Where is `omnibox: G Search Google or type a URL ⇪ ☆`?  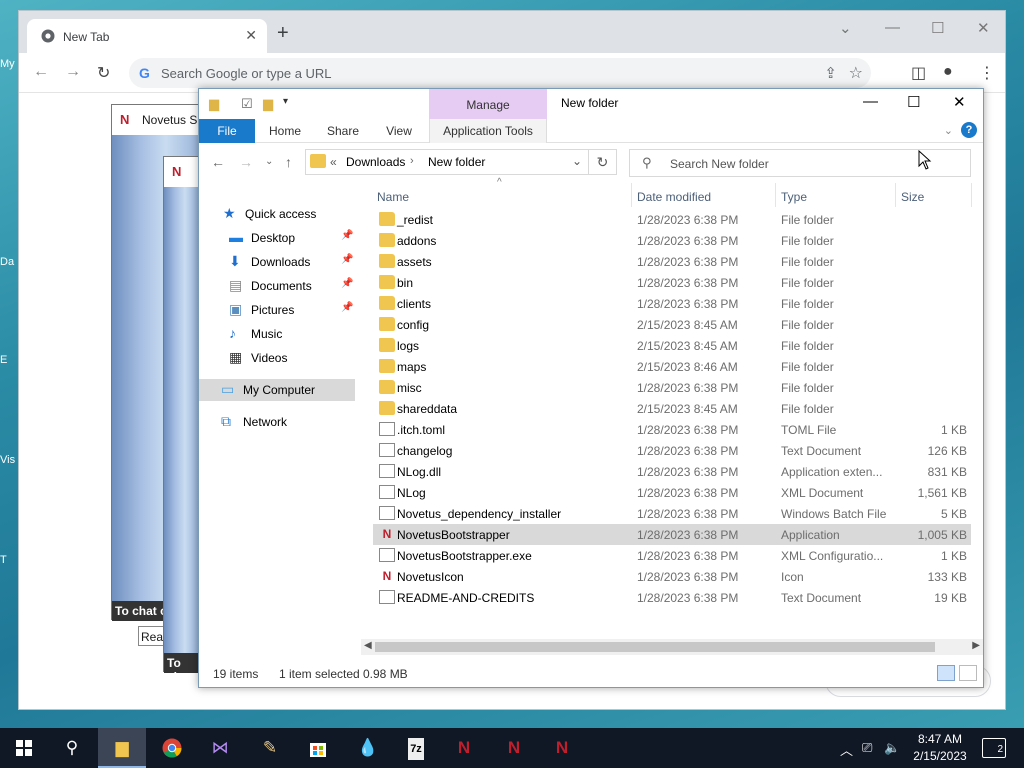
omnibox: G Search Google or type a URL ⇪ ☆ is located at coordinates (500, 73).